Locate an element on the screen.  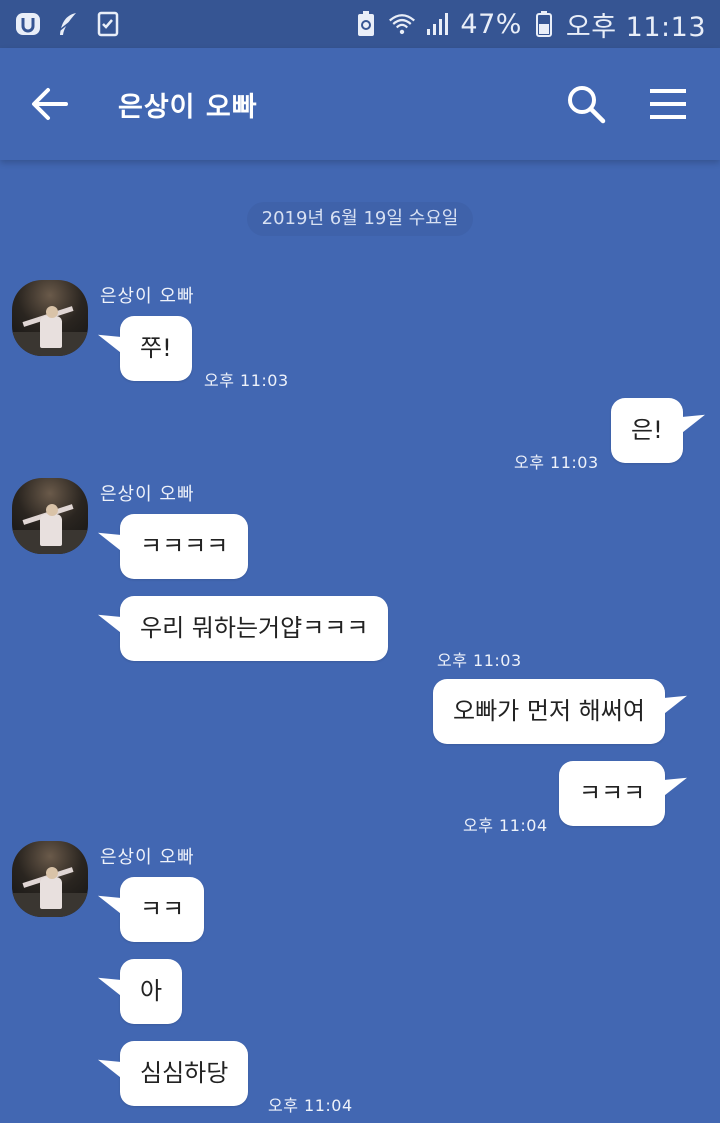
status-clock: 오후 11:13 is located at coordinates (635, 27).